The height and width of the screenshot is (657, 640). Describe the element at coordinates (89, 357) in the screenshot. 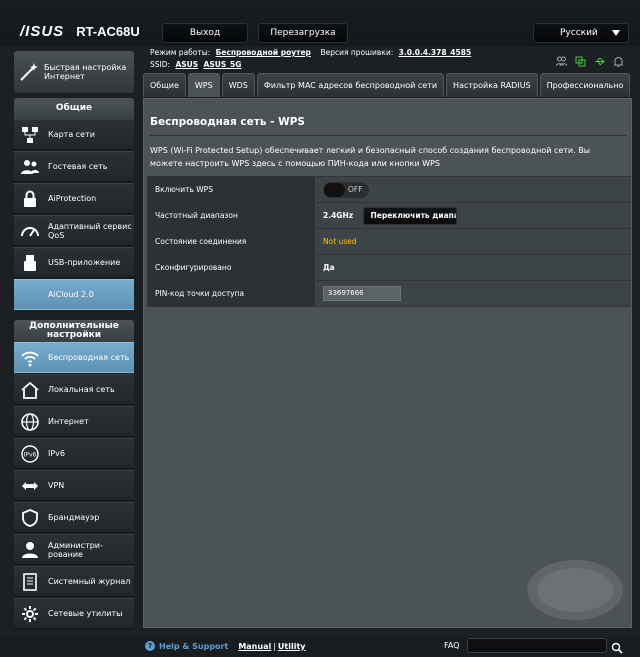

I see `sidebar-item-label: Беспроводная сеть` at that location.